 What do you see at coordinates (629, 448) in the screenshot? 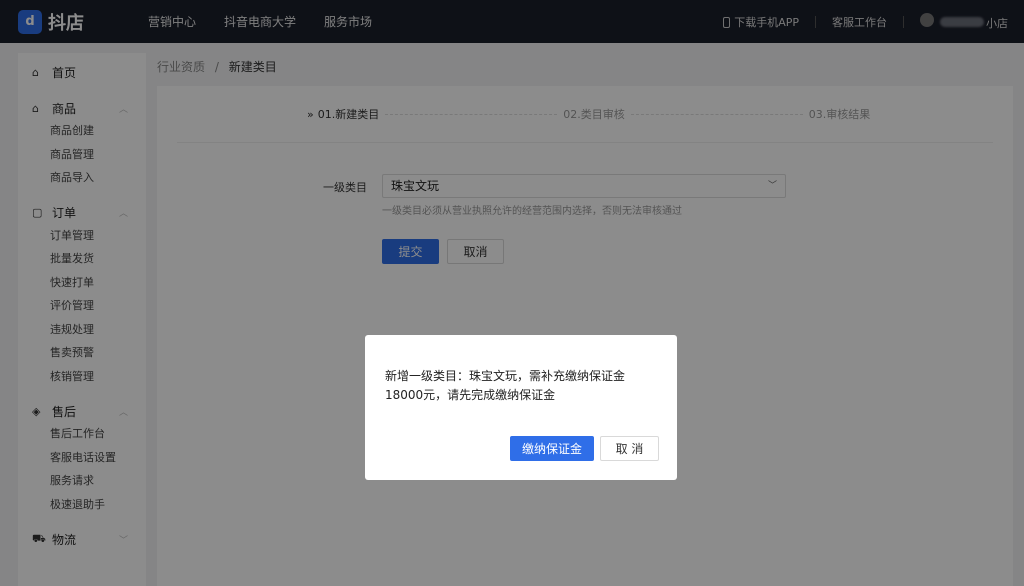
I see `modal-cancel-button: 取 消` at bounding box center [629, 448].